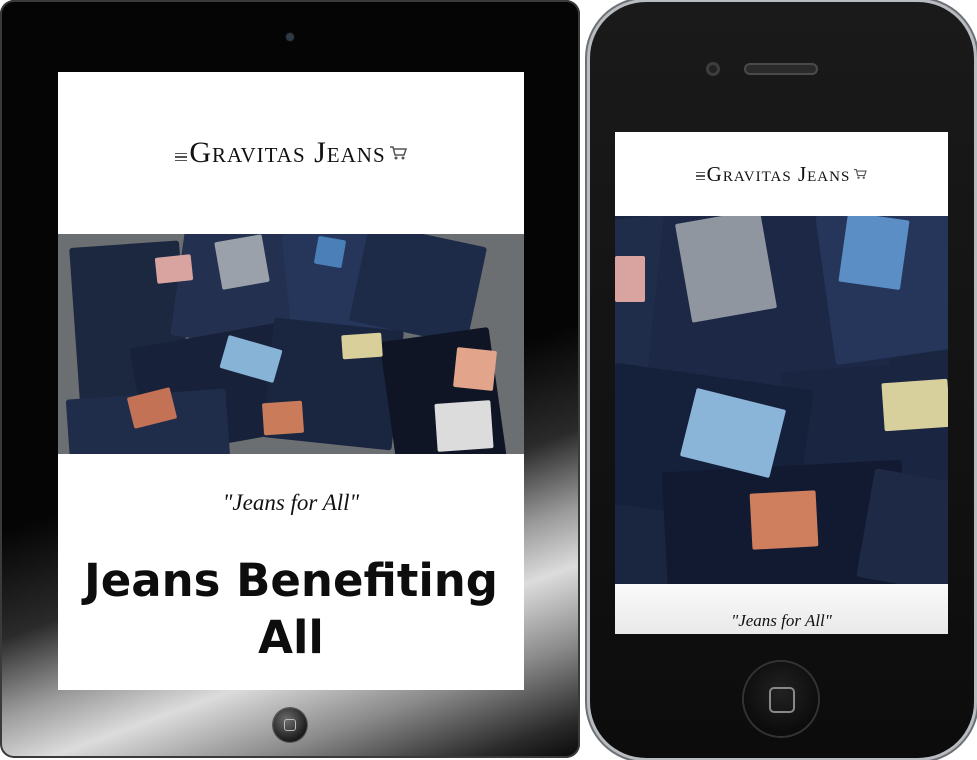 This screenshot has height=760, width=977. What do you see at coordinates (781, 609) in the screenshot?
I see `tagline-section: "Jeans for All"` at bounding box center [781, 609].